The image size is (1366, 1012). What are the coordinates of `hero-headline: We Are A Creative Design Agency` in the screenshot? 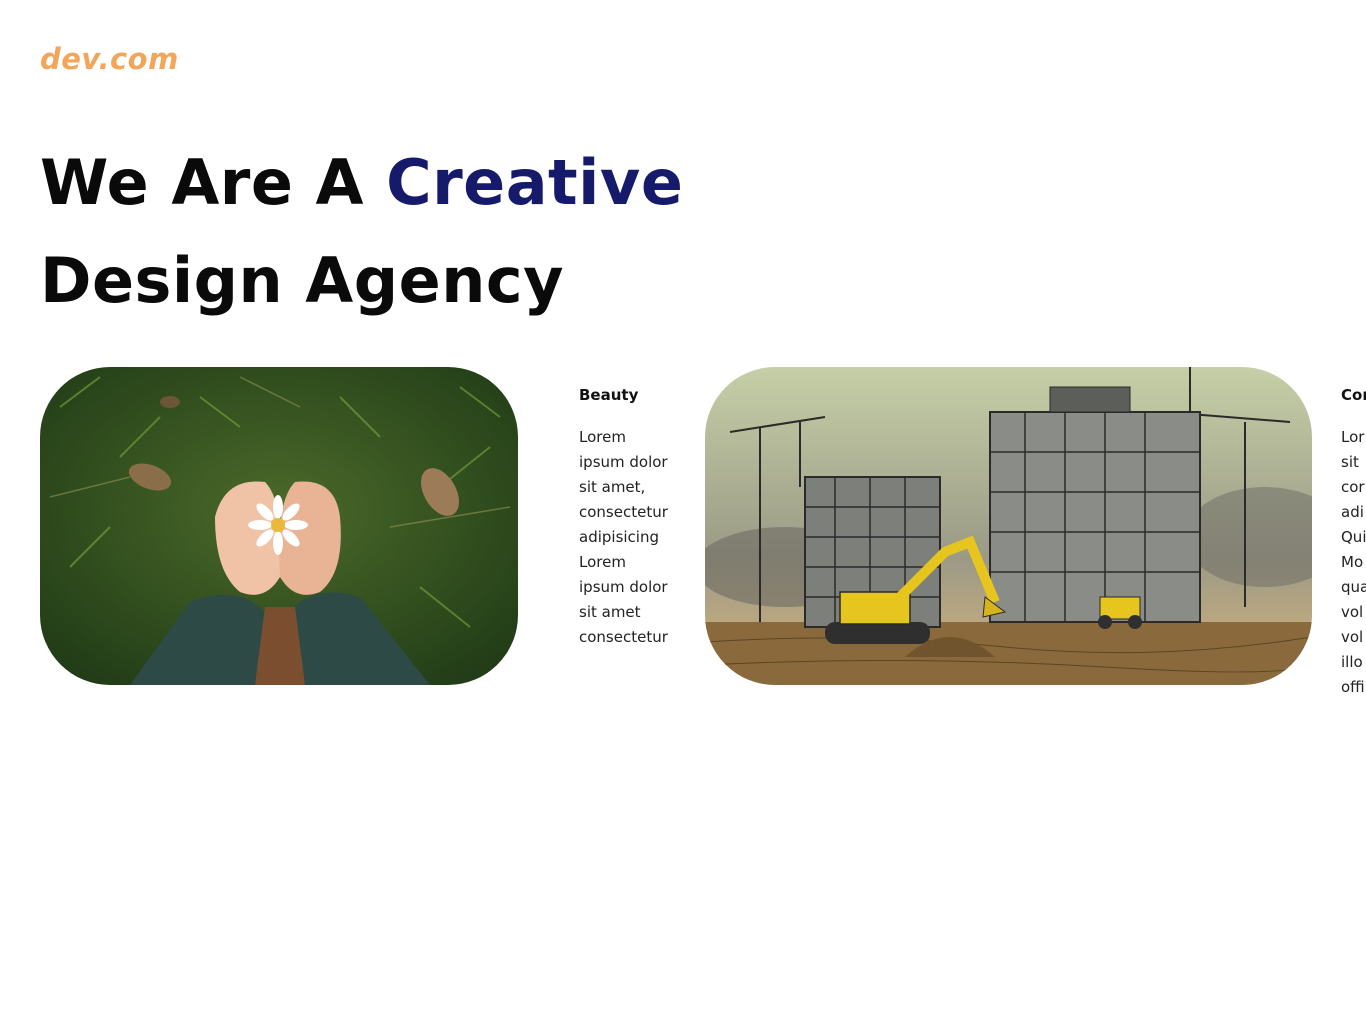 It's located at (361, 232).